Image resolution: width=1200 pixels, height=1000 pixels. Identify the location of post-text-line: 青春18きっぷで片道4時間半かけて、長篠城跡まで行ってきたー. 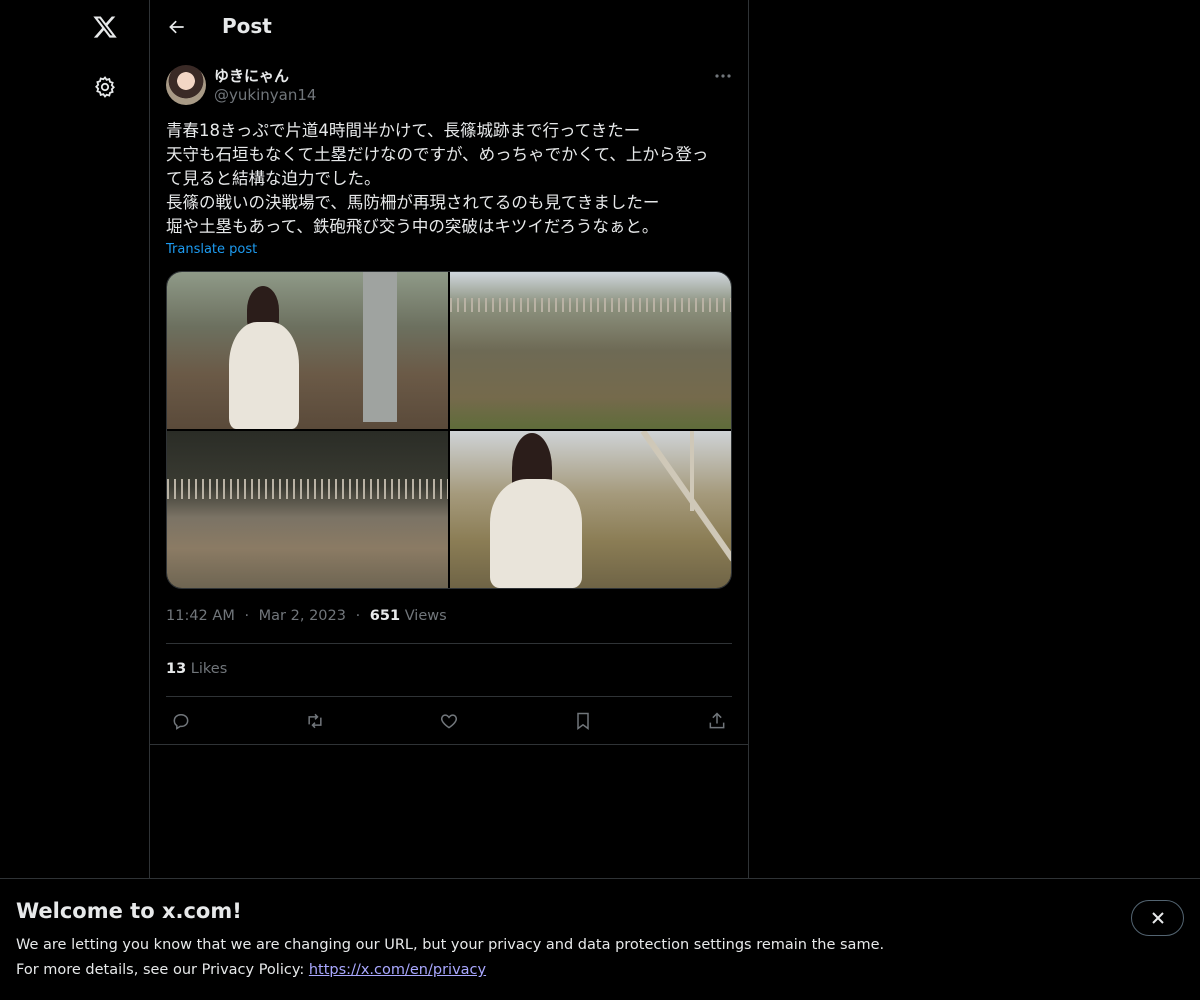
(403, 130).